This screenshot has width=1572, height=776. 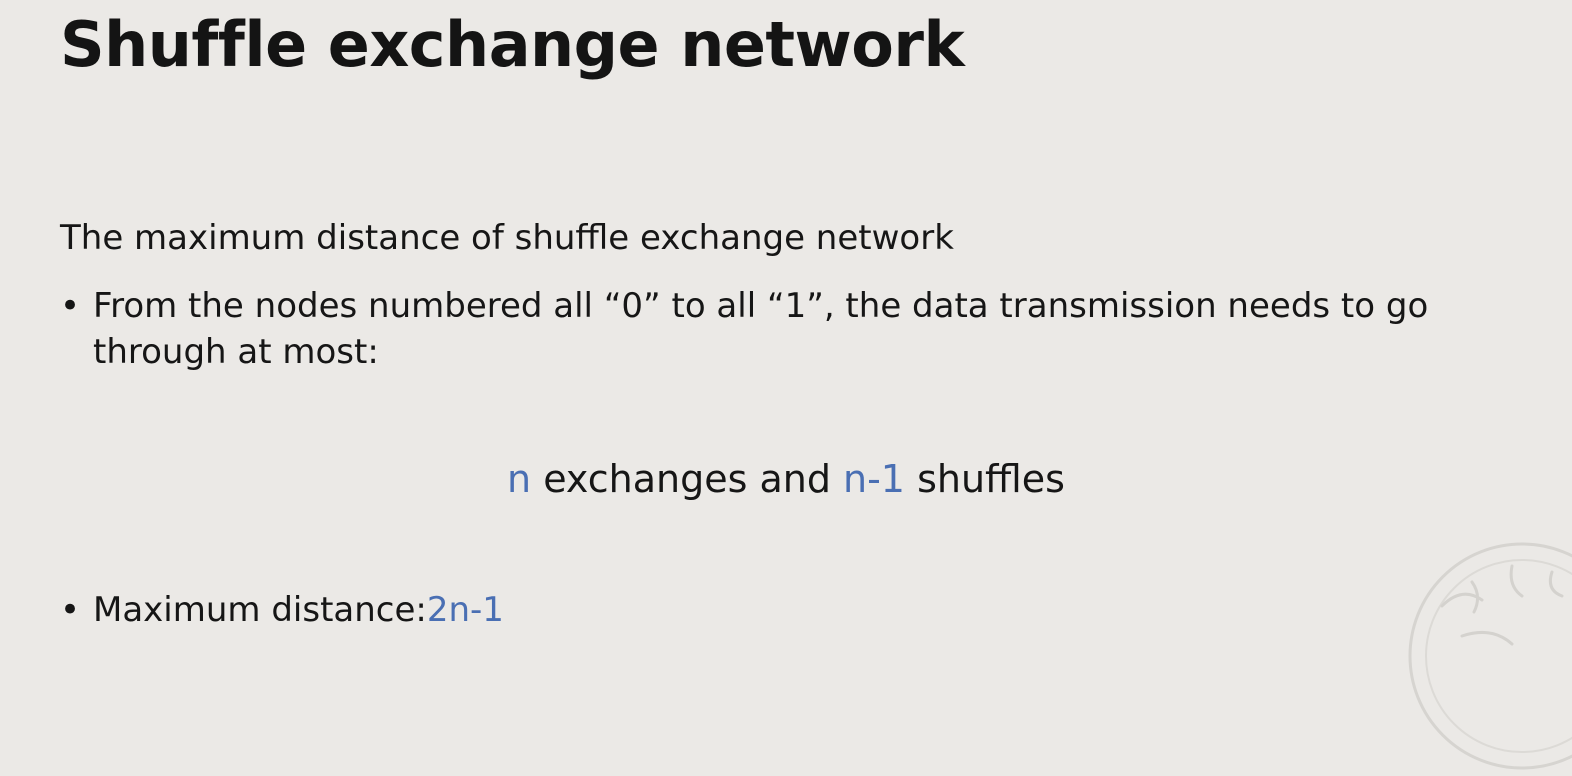 I want to click on highlight-value: 2n-1, so click(x=465, y=610).